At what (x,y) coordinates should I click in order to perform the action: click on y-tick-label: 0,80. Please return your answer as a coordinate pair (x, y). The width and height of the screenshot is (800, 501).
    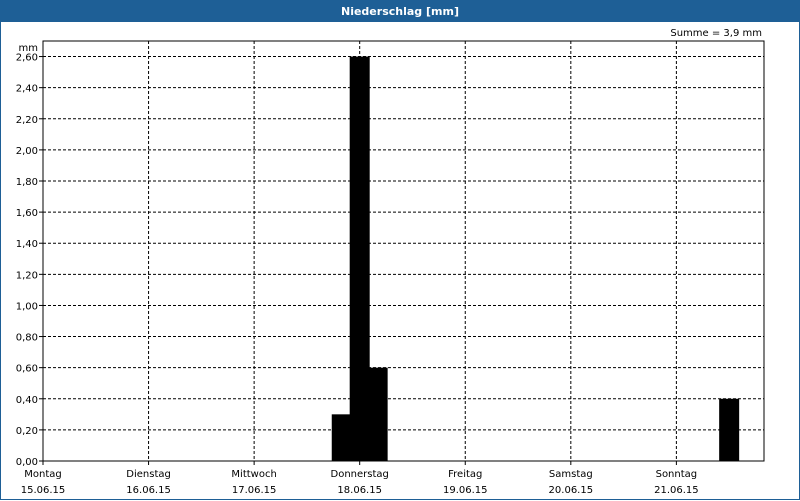
    Looking at the image, I should click on (27, 338).